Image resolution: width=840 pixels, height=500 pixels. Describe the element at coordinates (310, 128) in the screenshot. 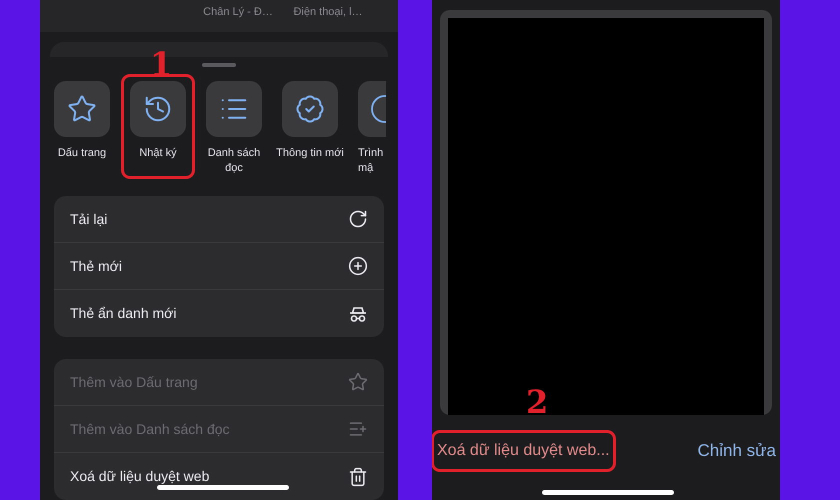

I see `quick-action: Thông tin mới` at that location.